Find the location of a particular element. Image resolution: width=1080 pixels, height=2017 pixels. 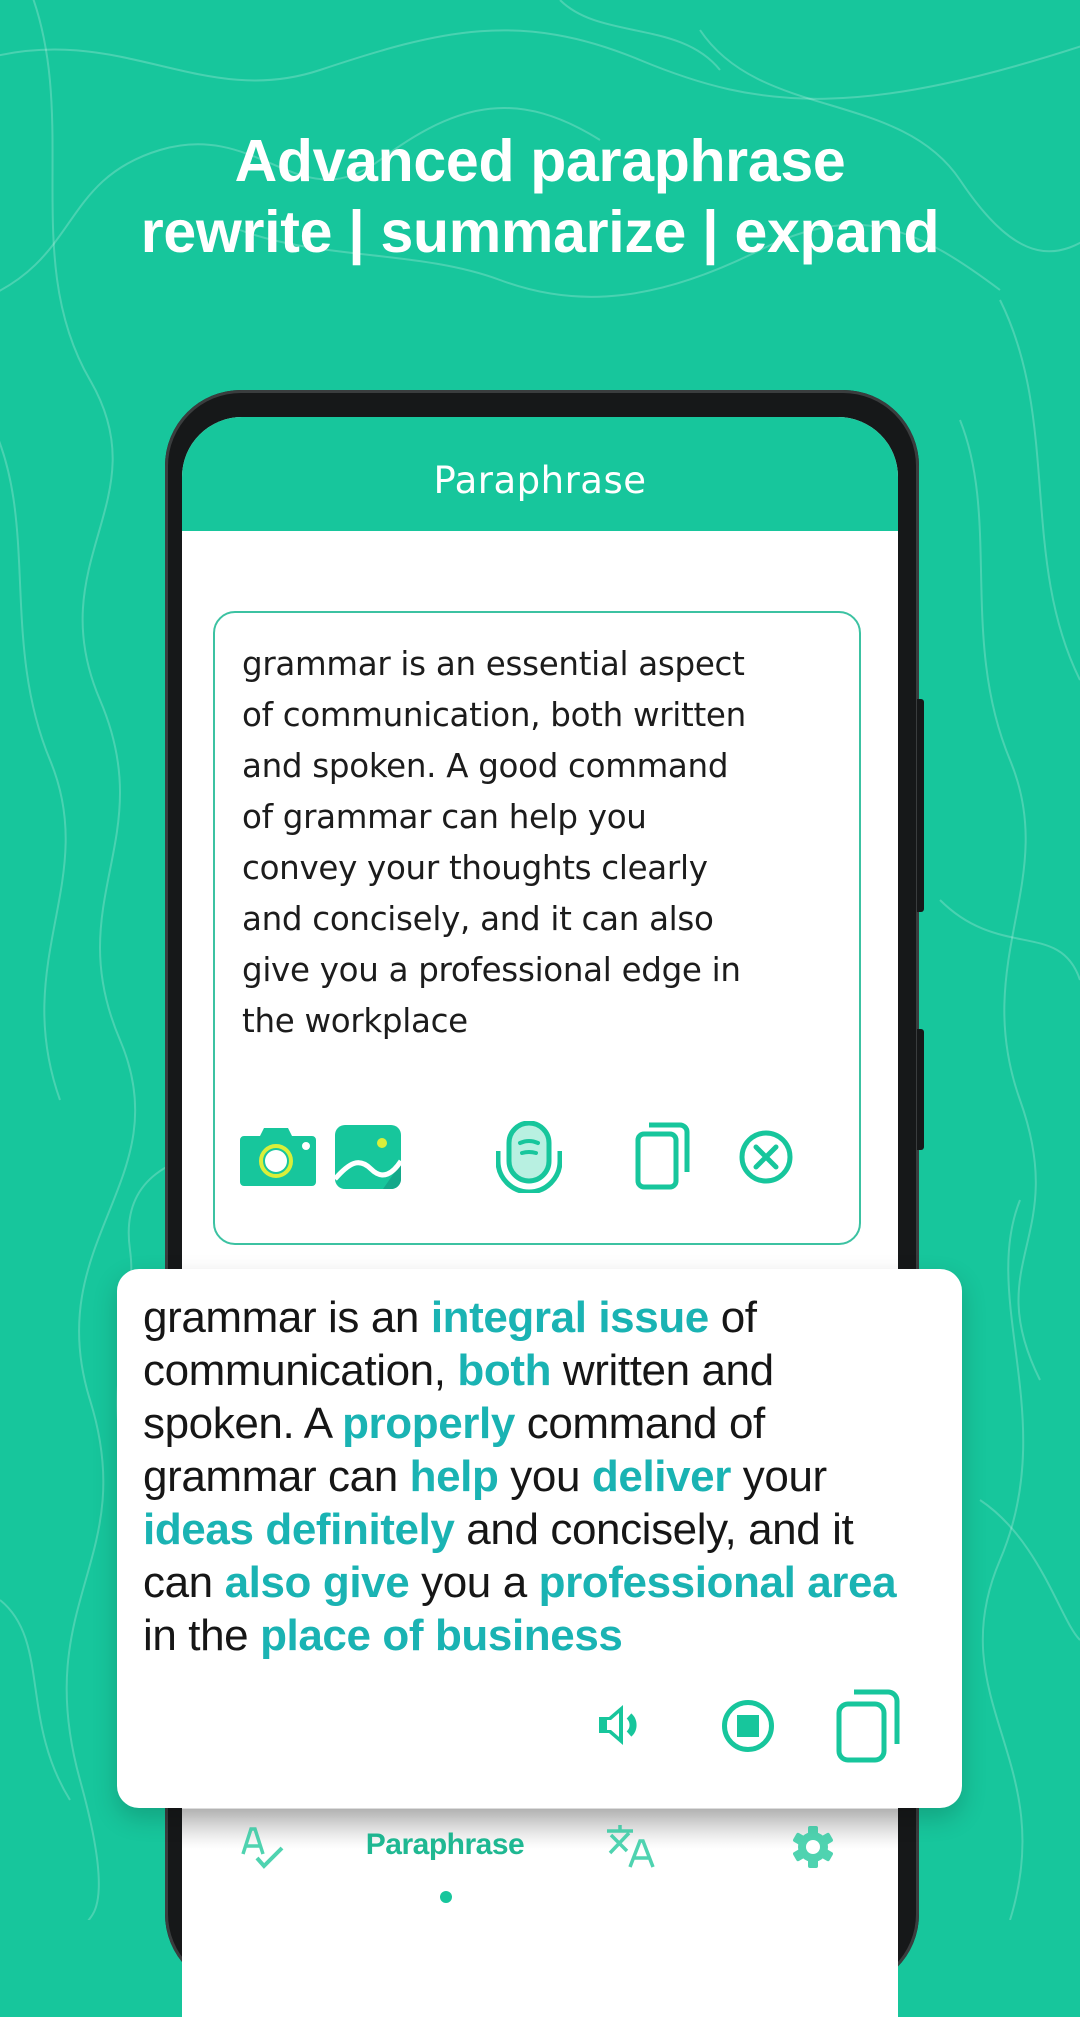

nav-item-grammar-check is located at coordinates (263, 1848).